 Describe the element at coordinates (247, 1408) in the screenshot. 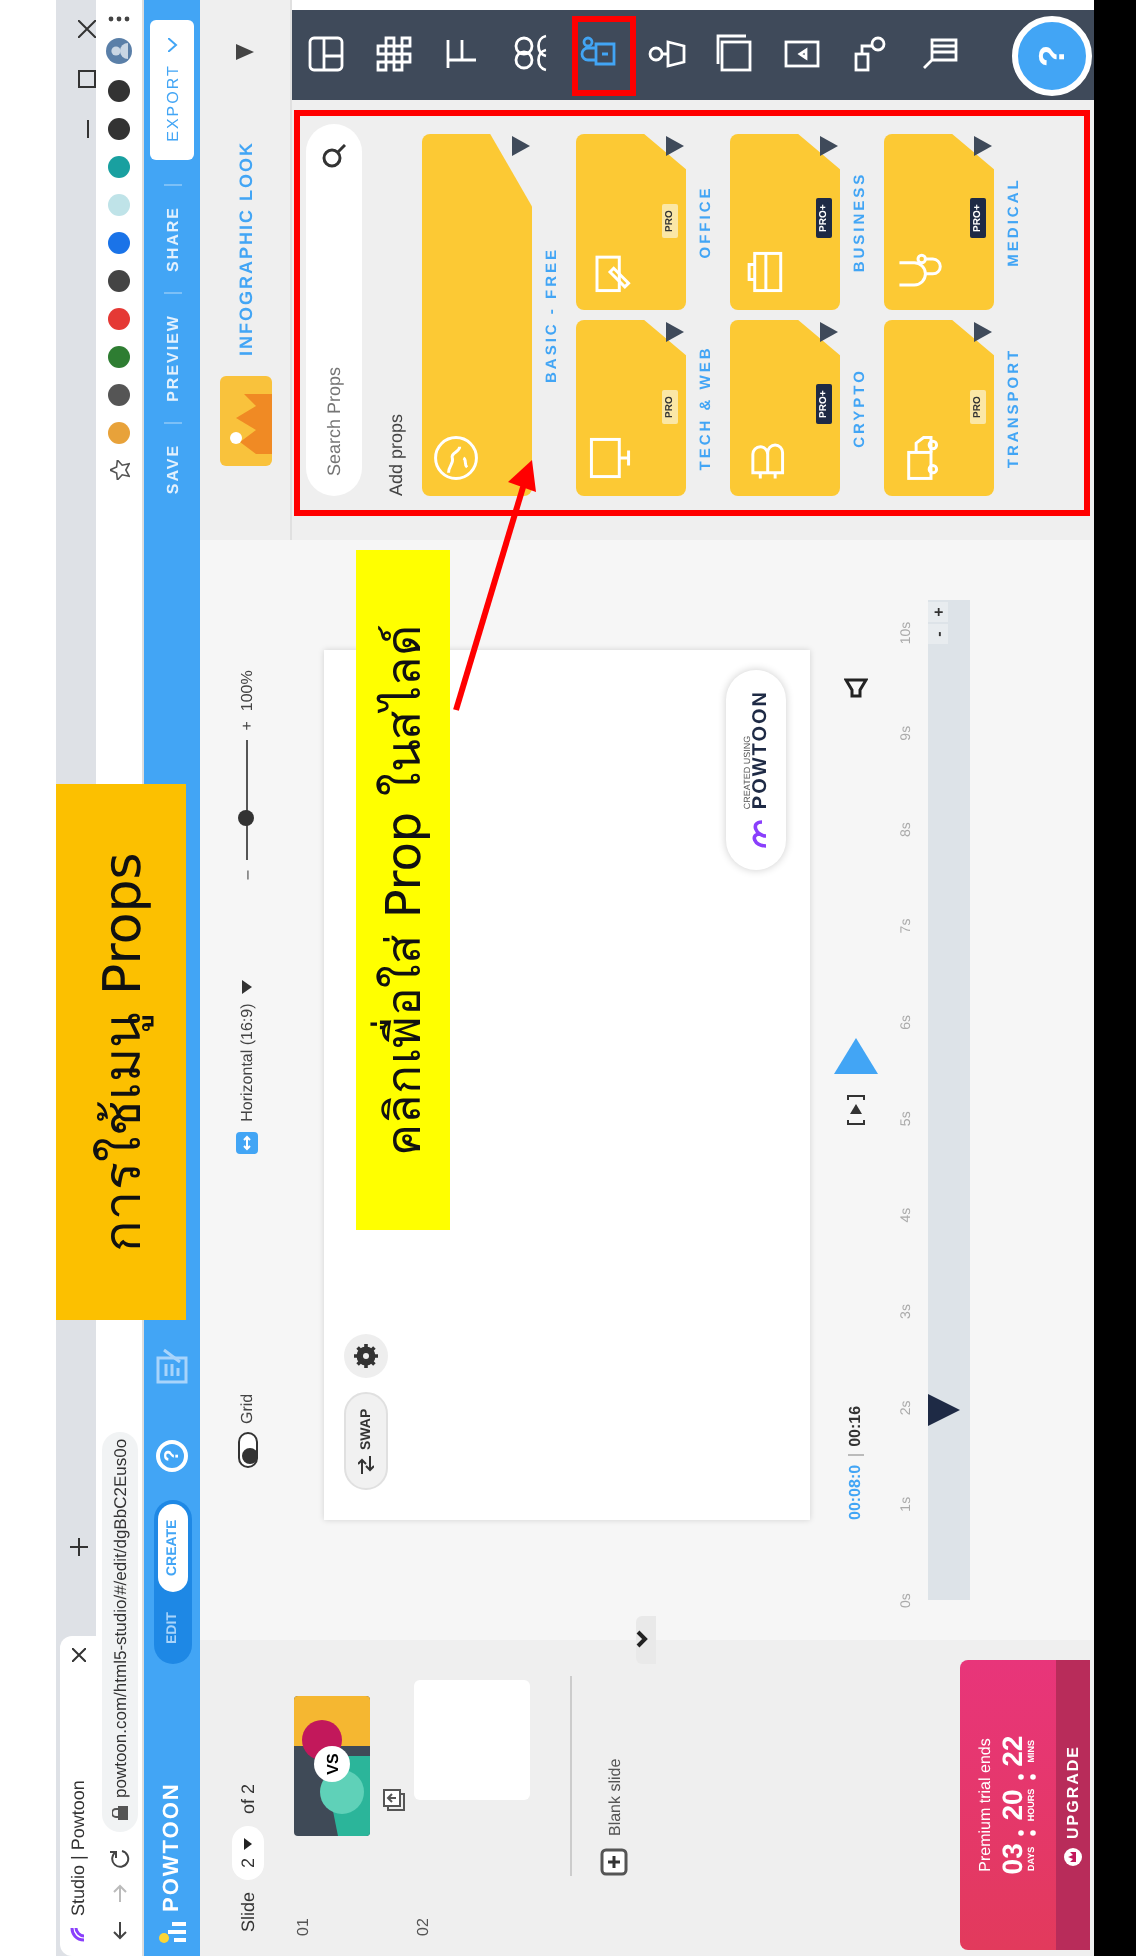

I see `grid-label: Grid` at that location.